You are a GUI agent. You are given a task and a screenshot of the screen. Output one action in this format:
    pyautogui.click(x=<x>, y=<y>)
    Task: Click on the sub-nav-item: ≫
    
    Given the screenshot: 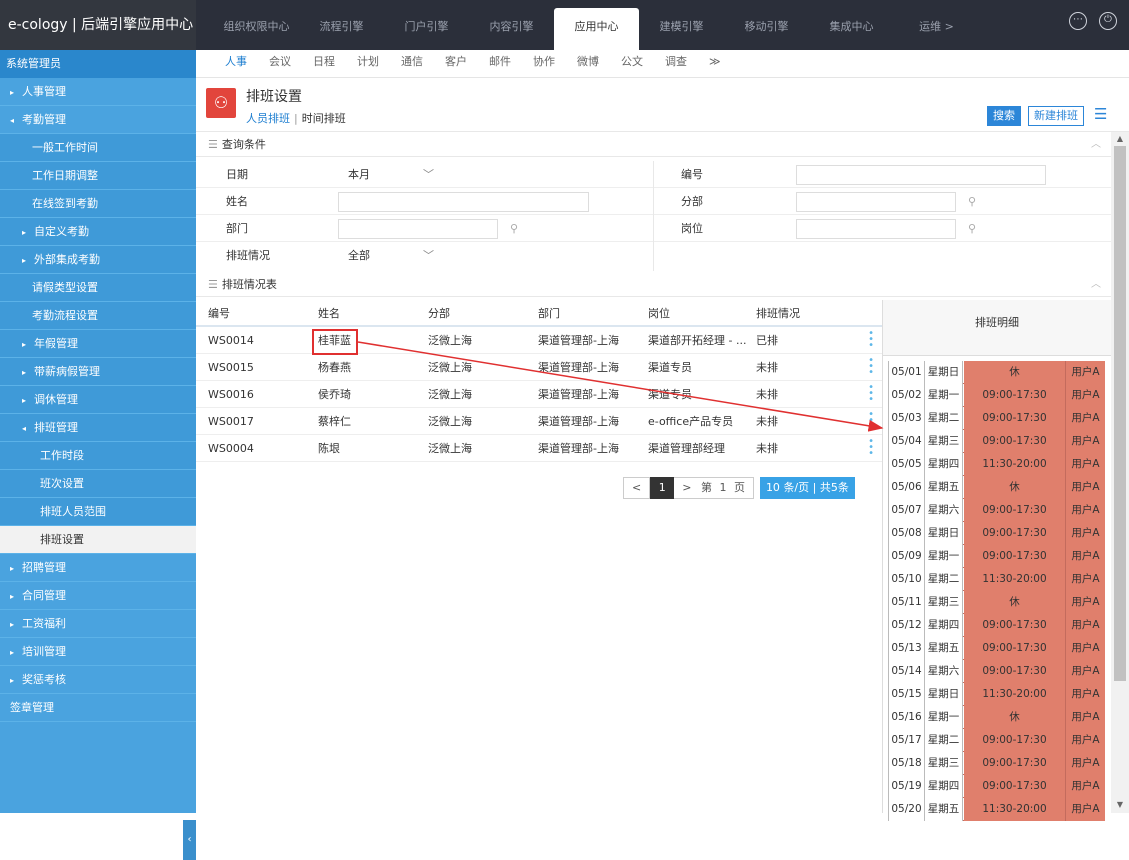 What is the action you would take?
    pyautogui.click(x=715, y=63)
    